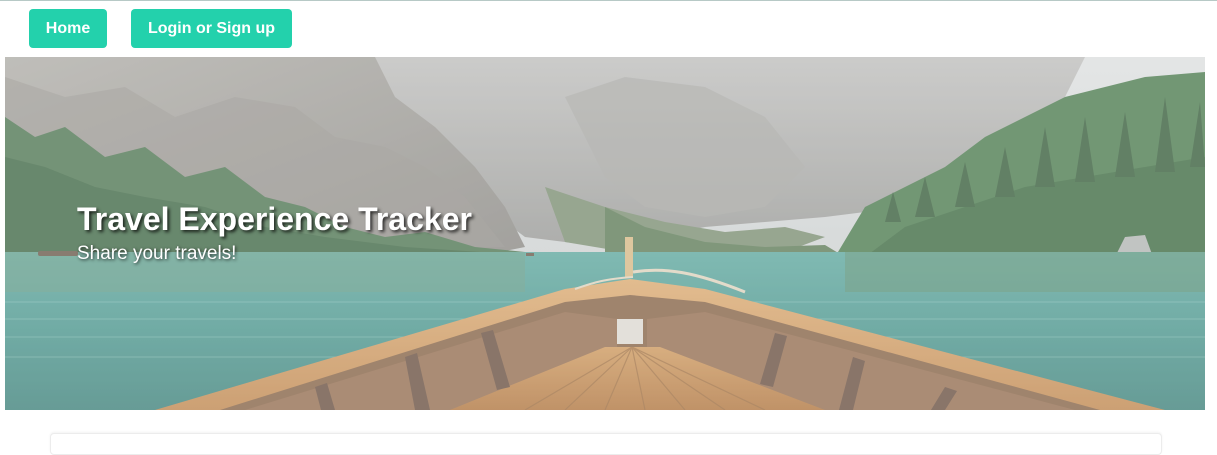 Image resolution: width=1217 pixels, height=455 pixels. What do you see at coordinates (68, 28) in the screenshot?
I see `home-button: Home` at bounding box center [68, 28].